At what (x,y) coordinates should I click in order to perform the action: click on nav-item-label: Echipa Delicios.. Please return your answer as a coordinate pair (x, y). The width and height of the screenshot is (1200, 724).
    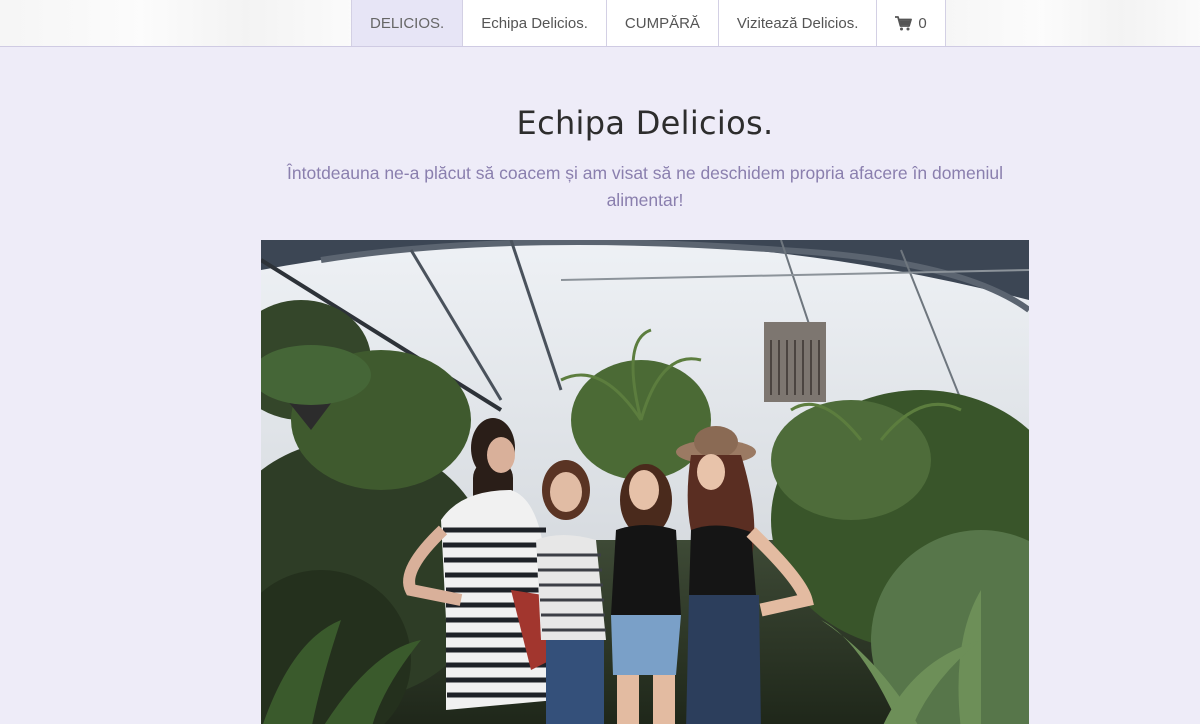
    Looking at the image, I should click on (534, 23).